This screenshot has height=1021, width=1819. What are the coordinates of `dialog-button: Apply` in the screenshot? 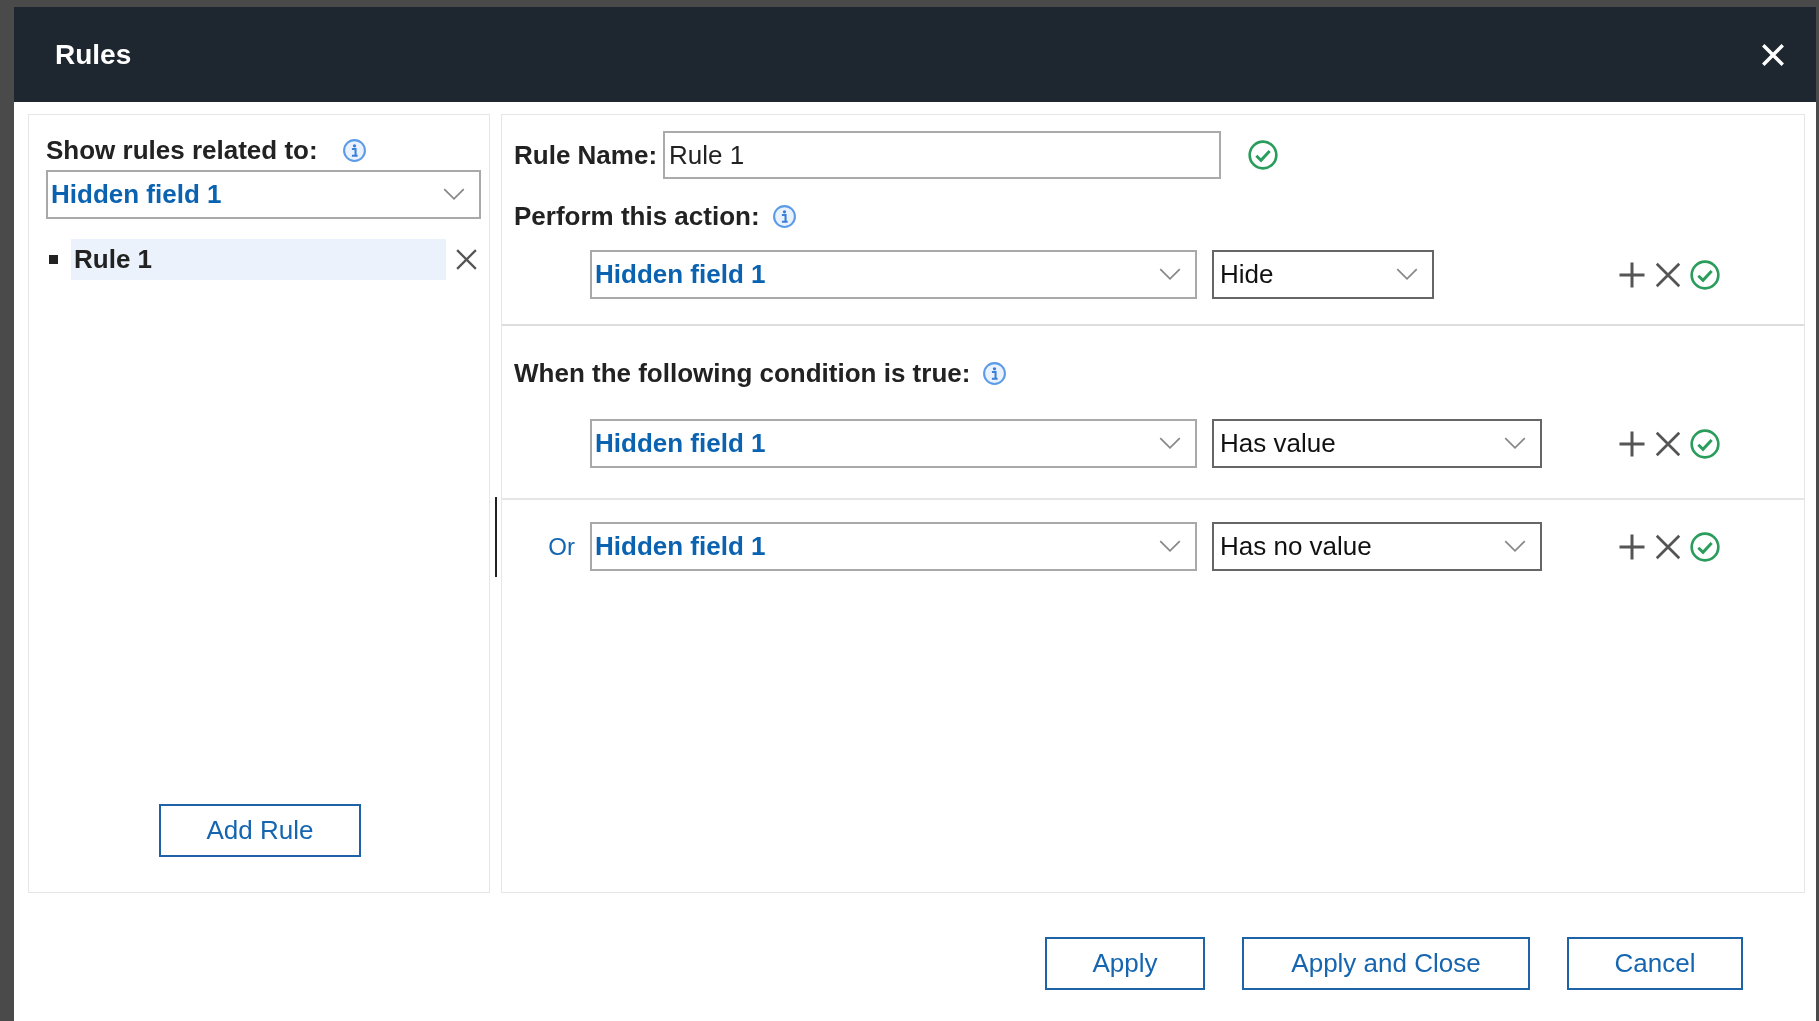 It's located at (1125, 963).